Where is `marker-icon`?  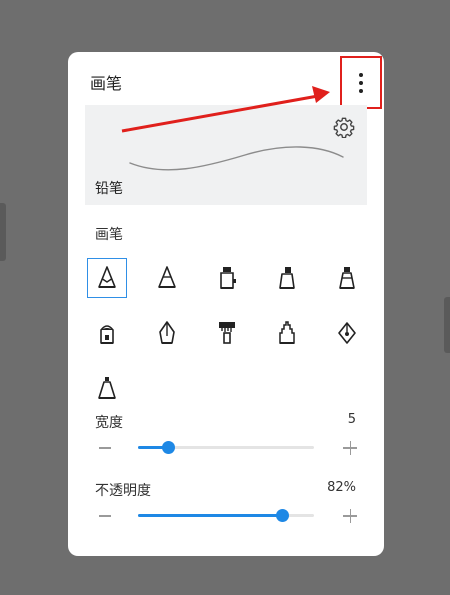 marker-icon is located at coordinates (287, 278).